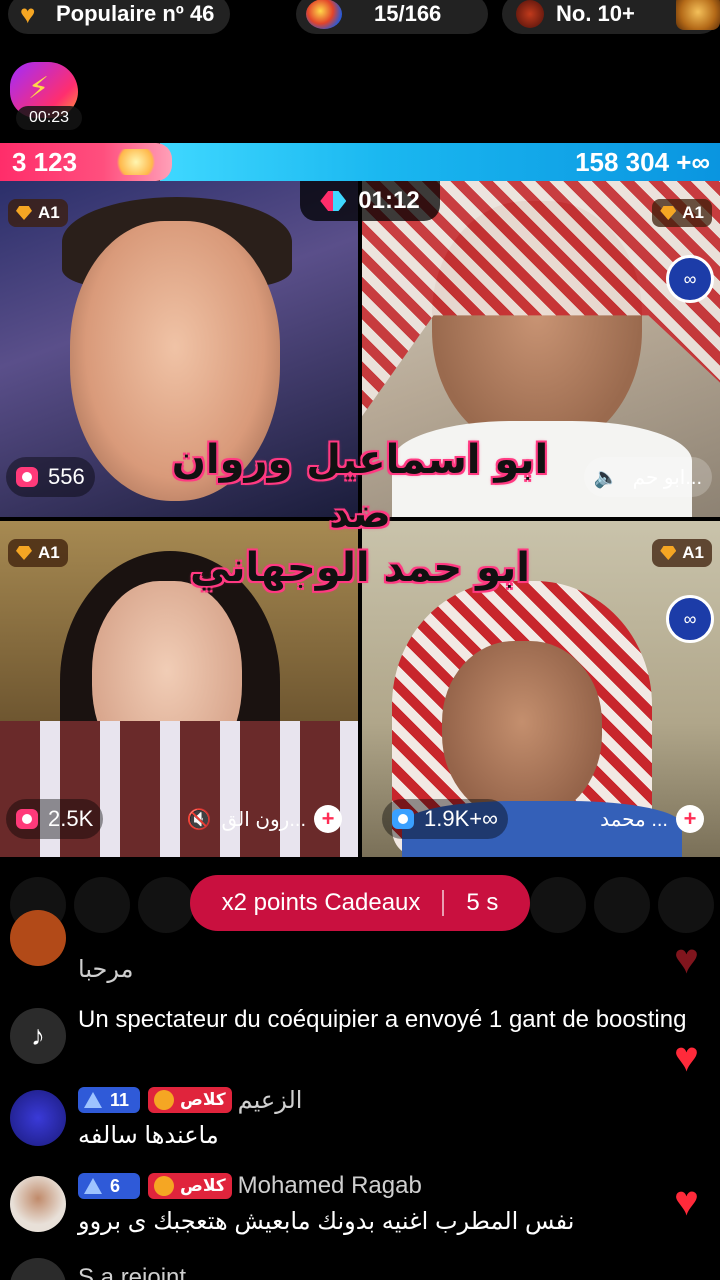 Image resolution: width=720 pixels, height=1280 pixels. I want to click on viewer-count: 1.9K+, so click(453, 818).